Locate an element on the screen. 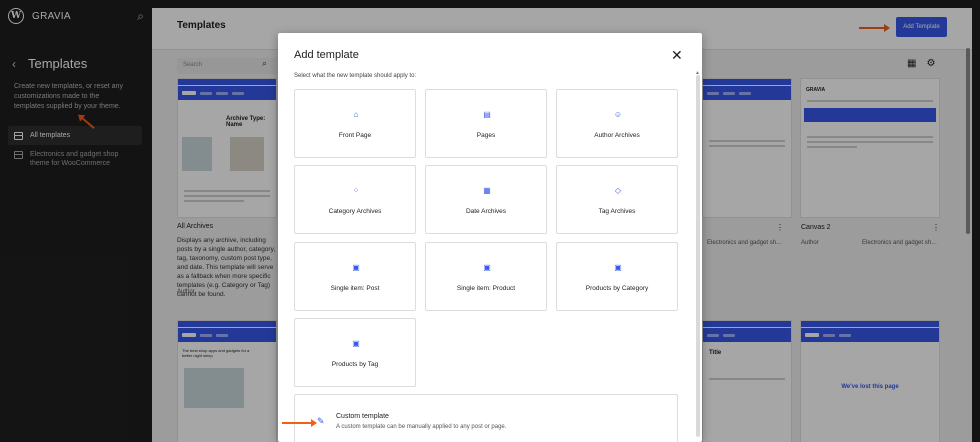 The width and height of the screenshot is (980, 442). annotation-arrow is located at coordinates (299, 423).